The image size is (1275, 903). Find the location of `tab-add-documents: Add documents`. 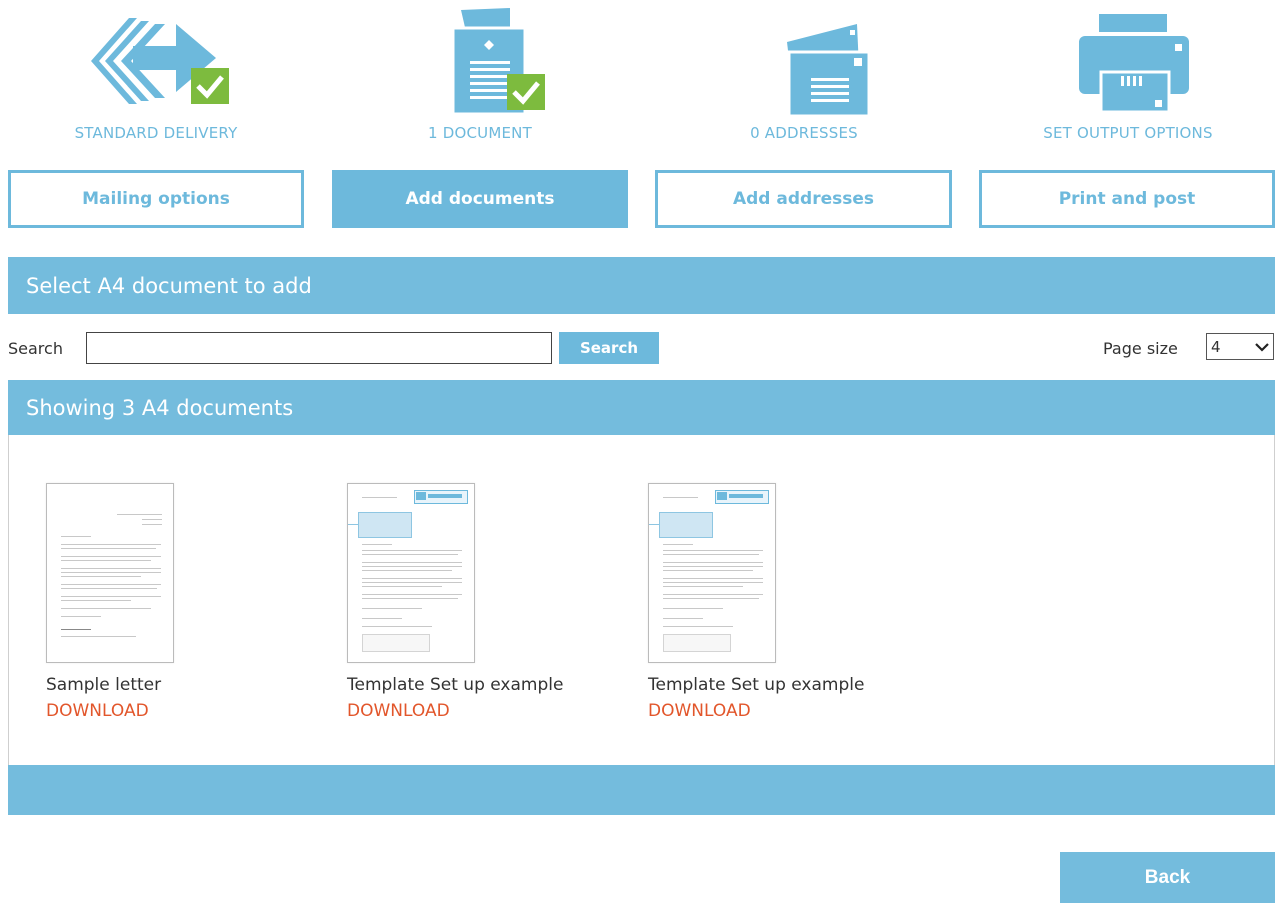

tab-add-documents: Add documents is located at coordinates (480, 199).